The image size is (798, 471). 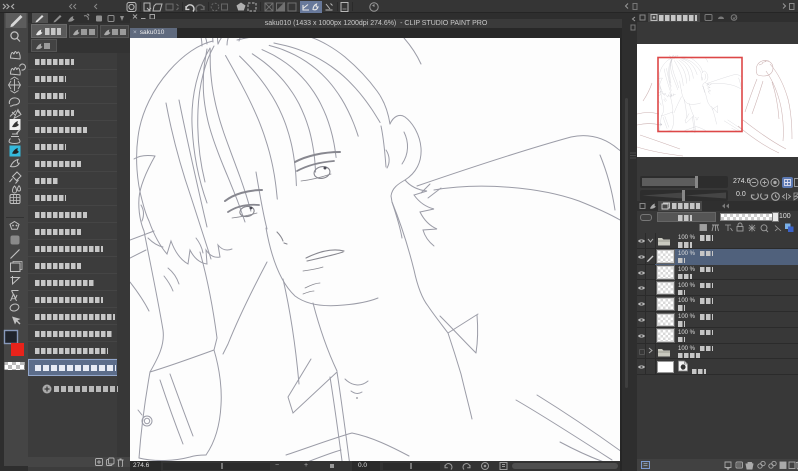 I want to click on svg-text: A, so click(x=13, y=298).